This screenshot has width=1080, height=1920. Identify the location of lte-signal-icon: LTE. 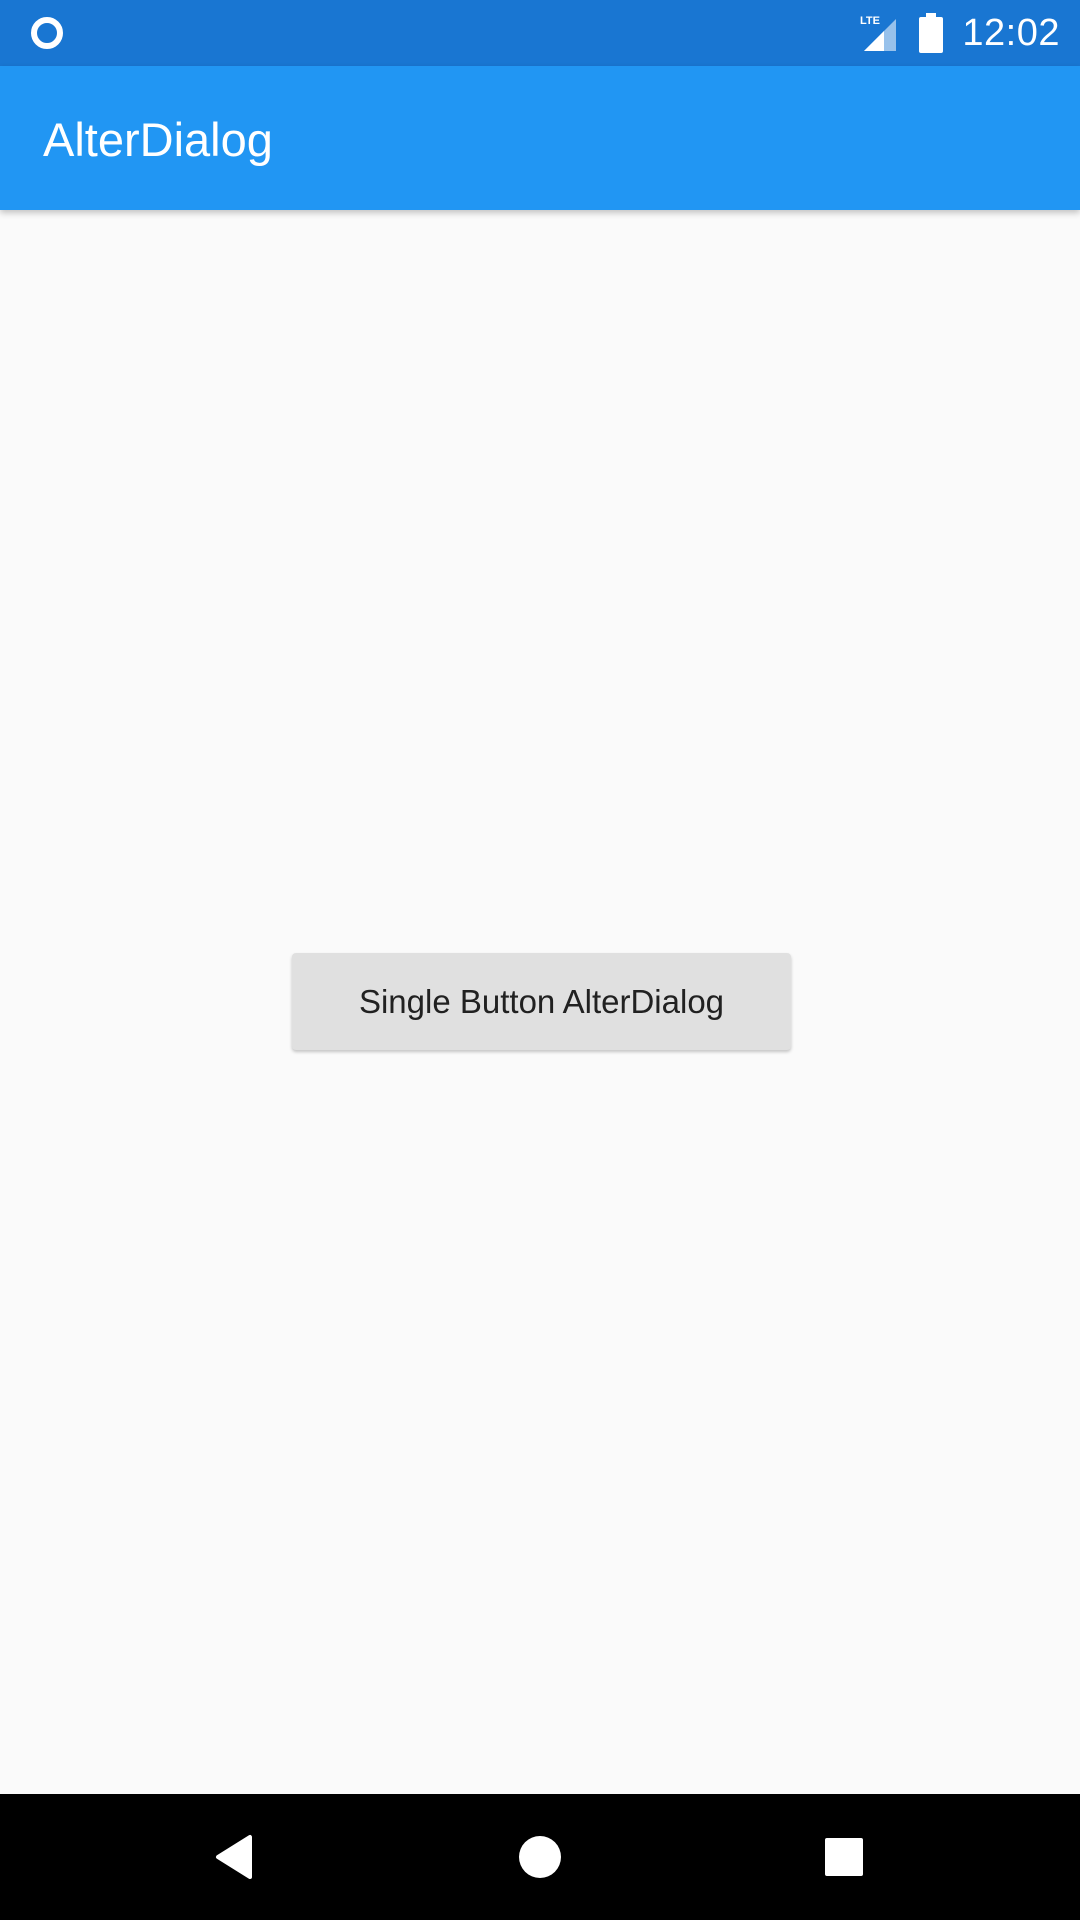
(878, 33).